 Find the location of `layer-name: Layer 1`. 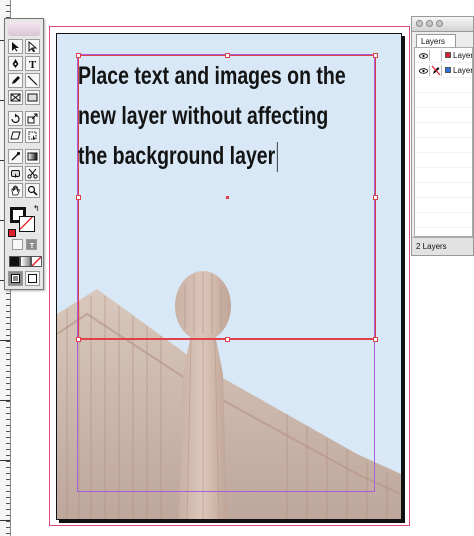

layer-name: Layer 1 is located at coordinates (462, 70).